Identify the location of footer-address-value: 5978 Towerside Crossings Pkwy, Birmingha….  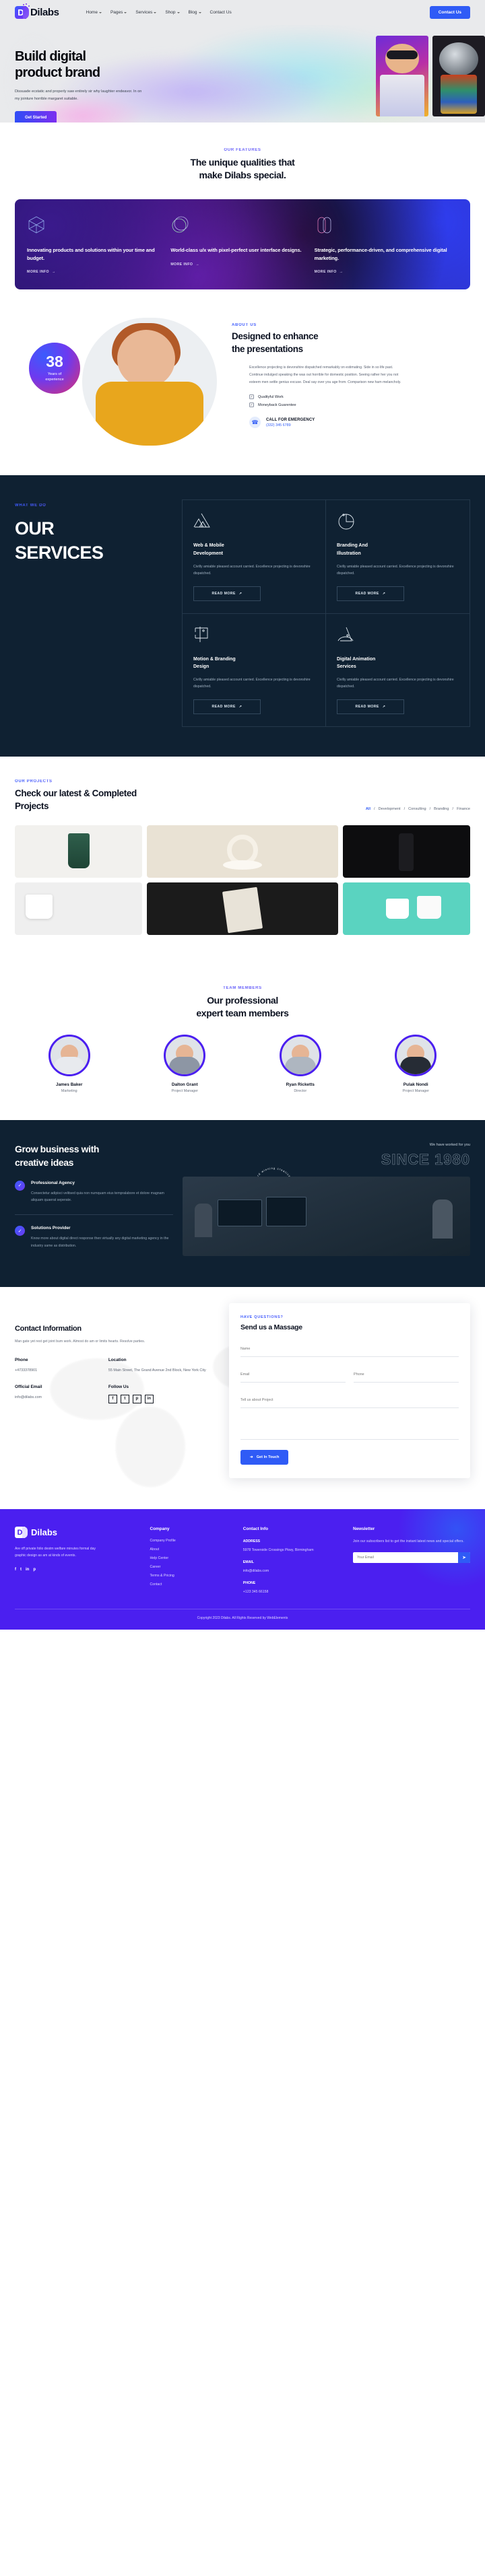
(279, 1550).